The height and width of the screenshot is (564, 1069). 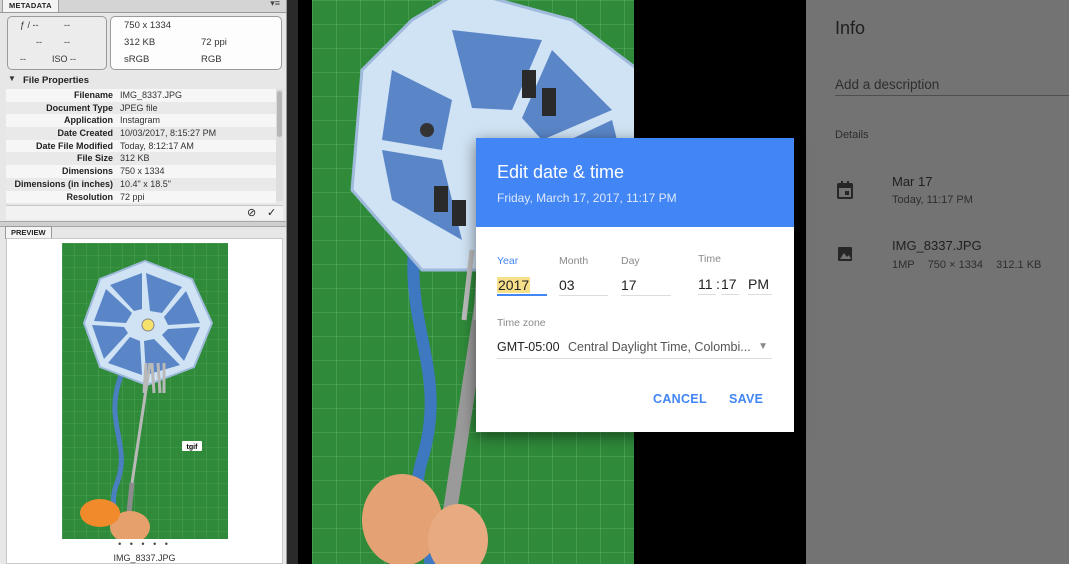 I want to click on property-value: Today, 8:12:17 AM, so click(x=198, y=146).